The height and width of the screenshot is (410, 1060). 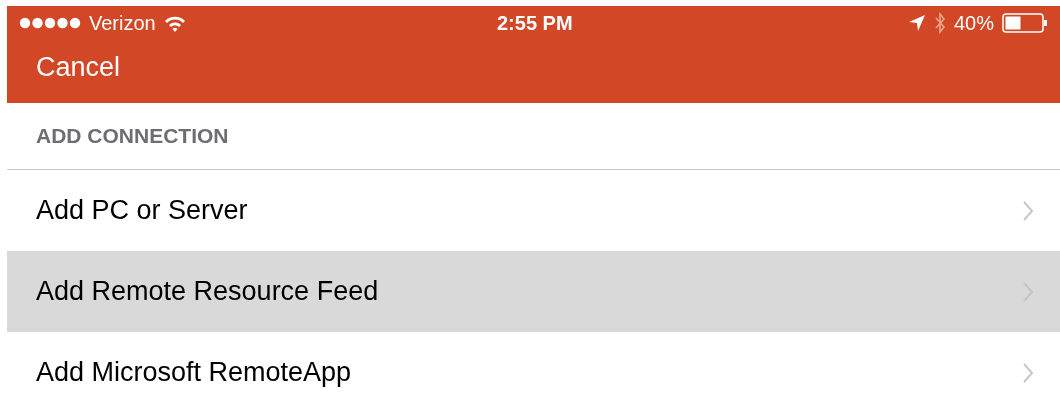 I want to click on bluetooth-icon, so click(x=939, y=23).